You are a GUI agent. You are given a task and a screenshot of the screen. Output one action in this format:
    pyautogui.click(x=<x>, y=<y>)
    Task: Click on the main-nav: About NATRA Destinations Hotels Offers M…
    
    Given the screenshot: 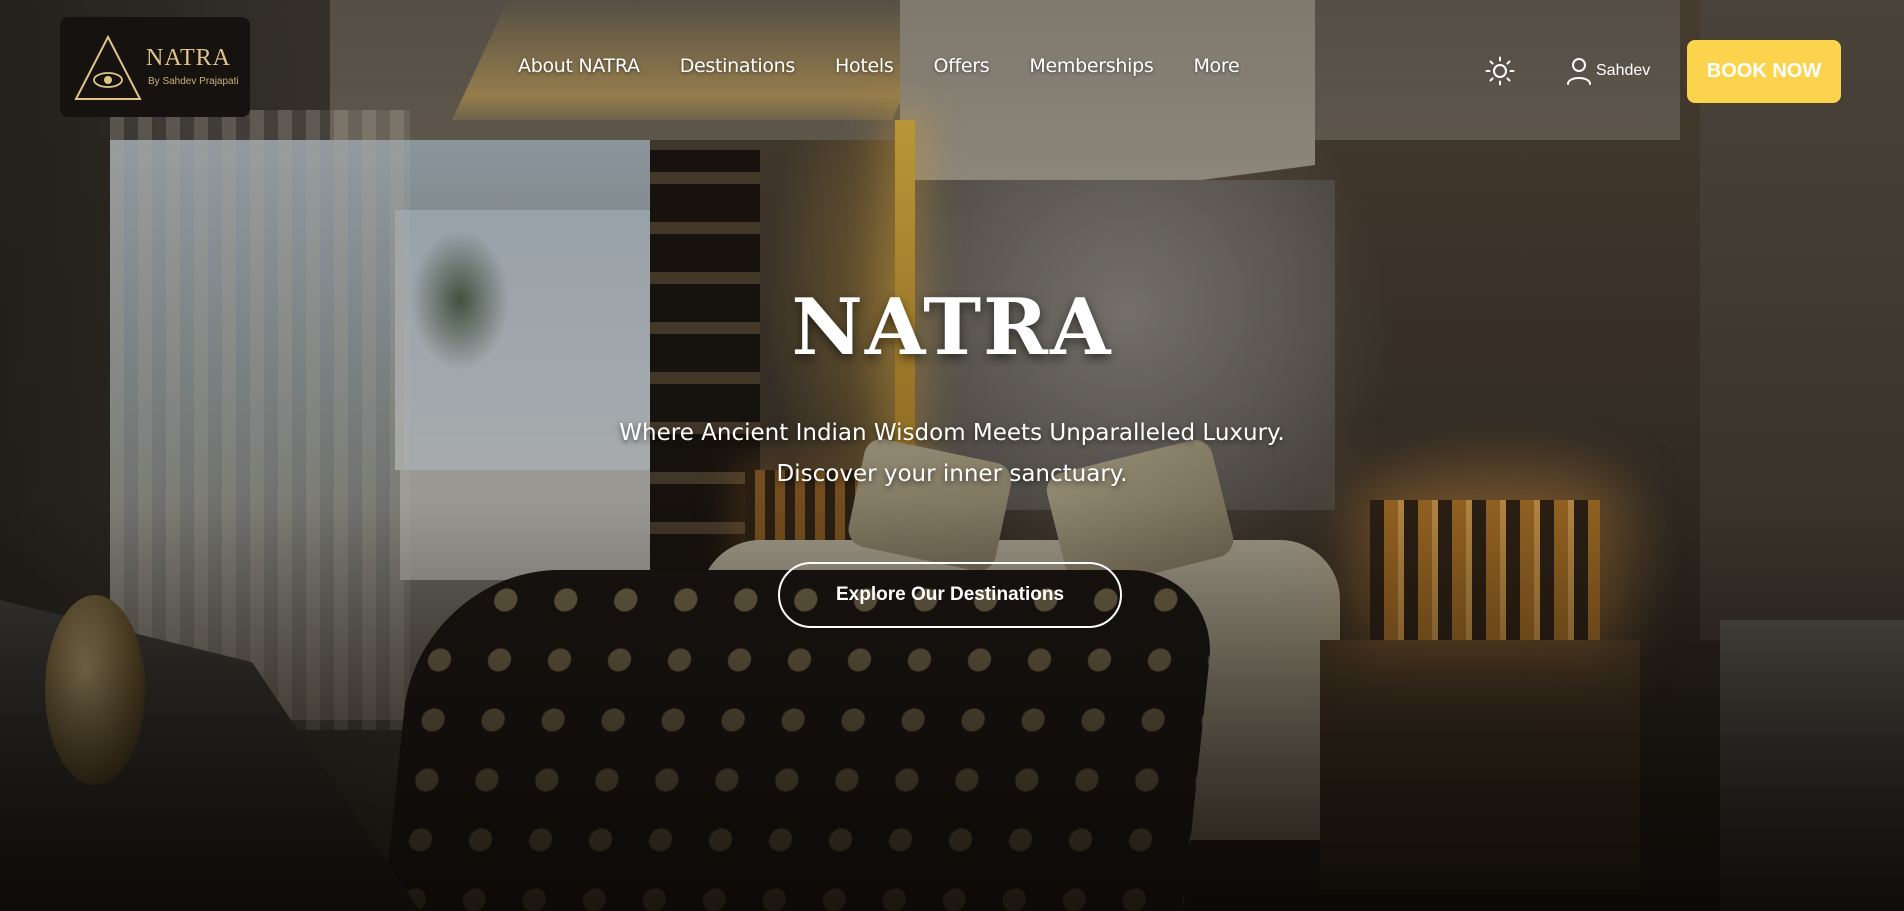 What is the action you would take?
    pyautogui.click(x=879, y=66)
    